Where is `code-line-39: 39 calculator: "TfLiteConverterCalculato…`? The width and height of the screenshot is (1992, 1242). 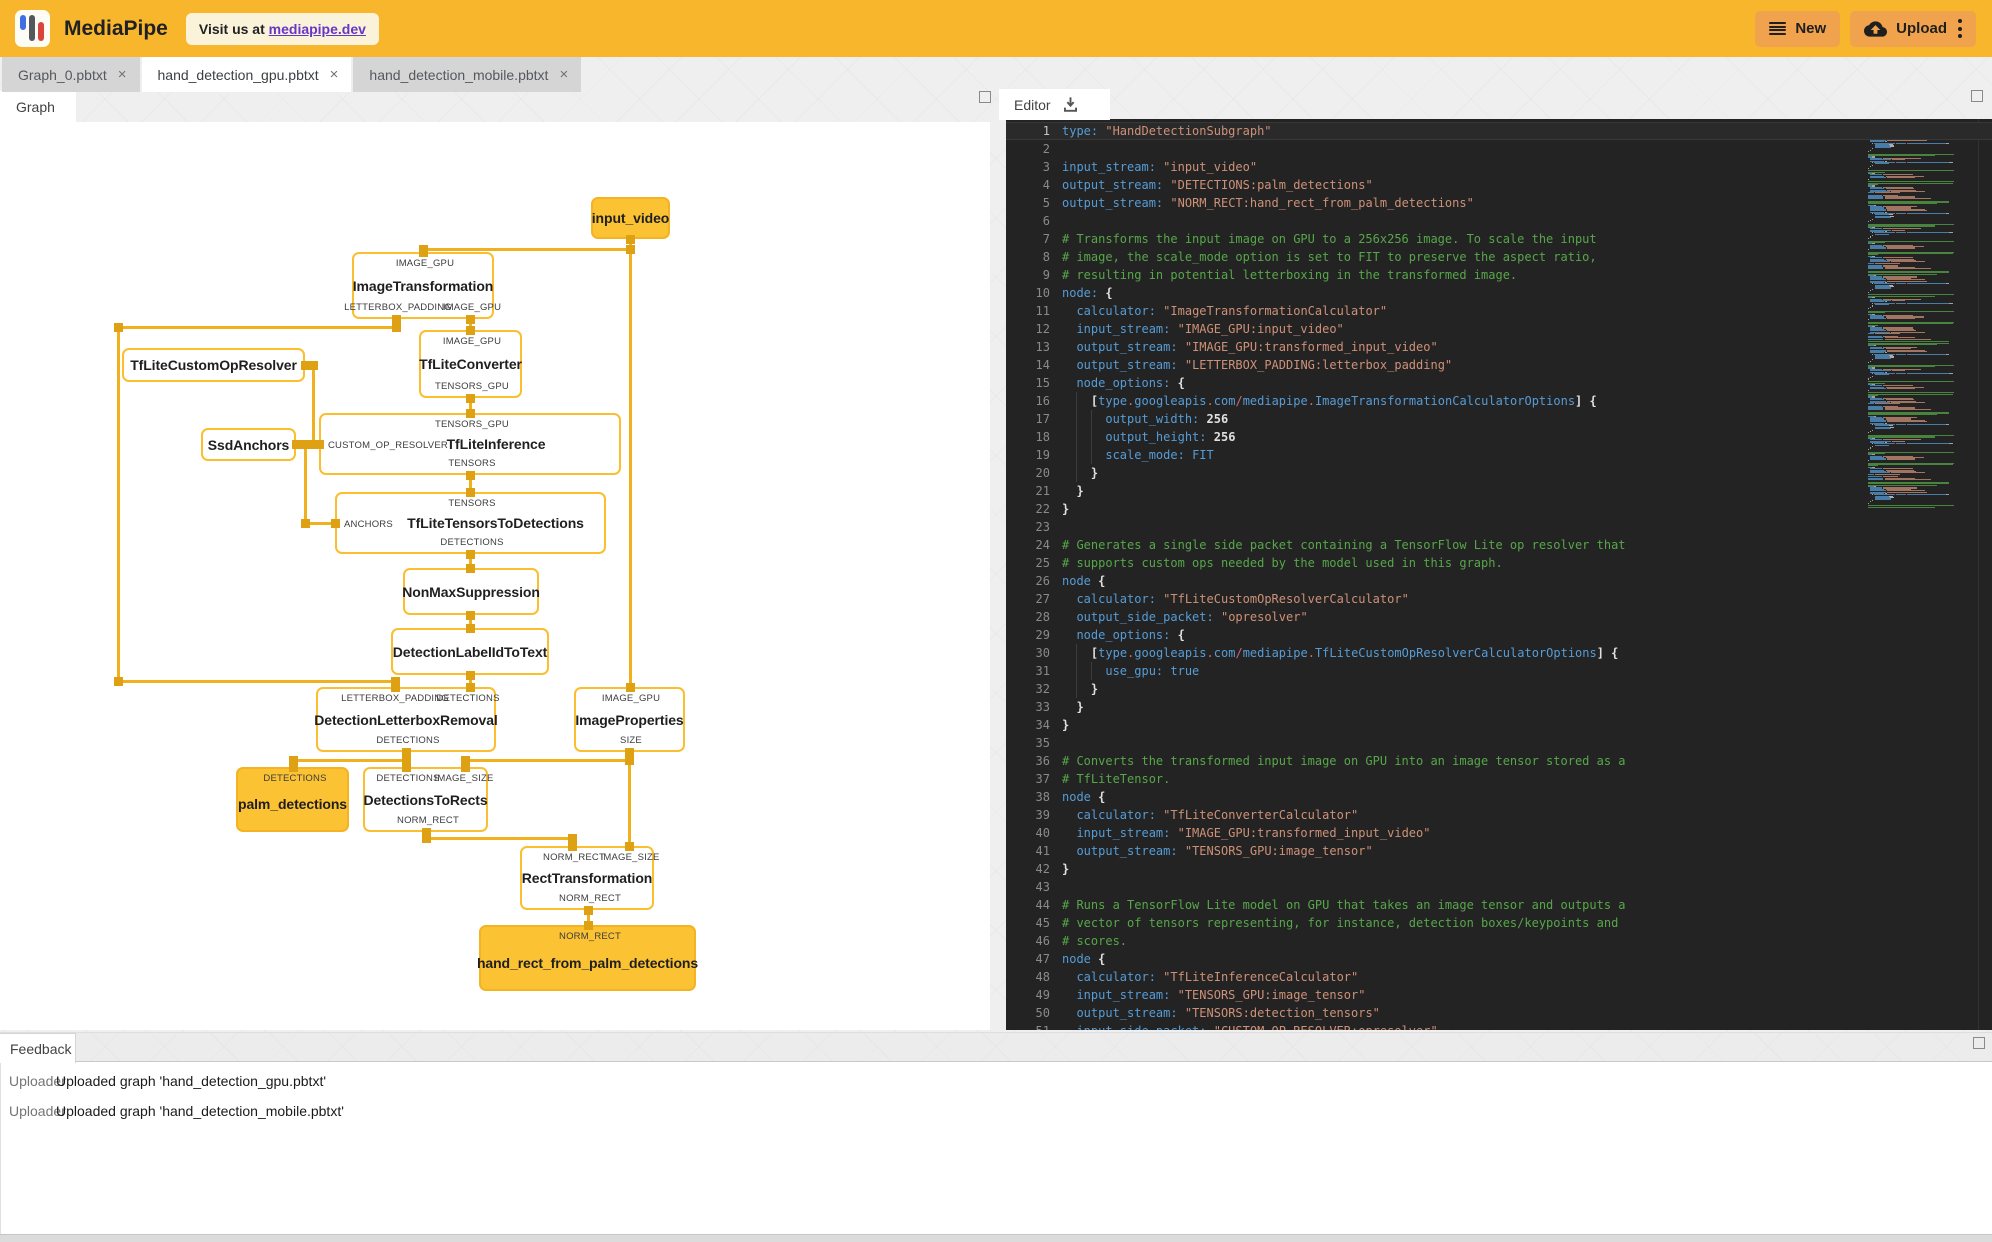
code-line-39: 39 calculator: "TfLiteConverterCalculato… is located at coordinates (1499, 815).